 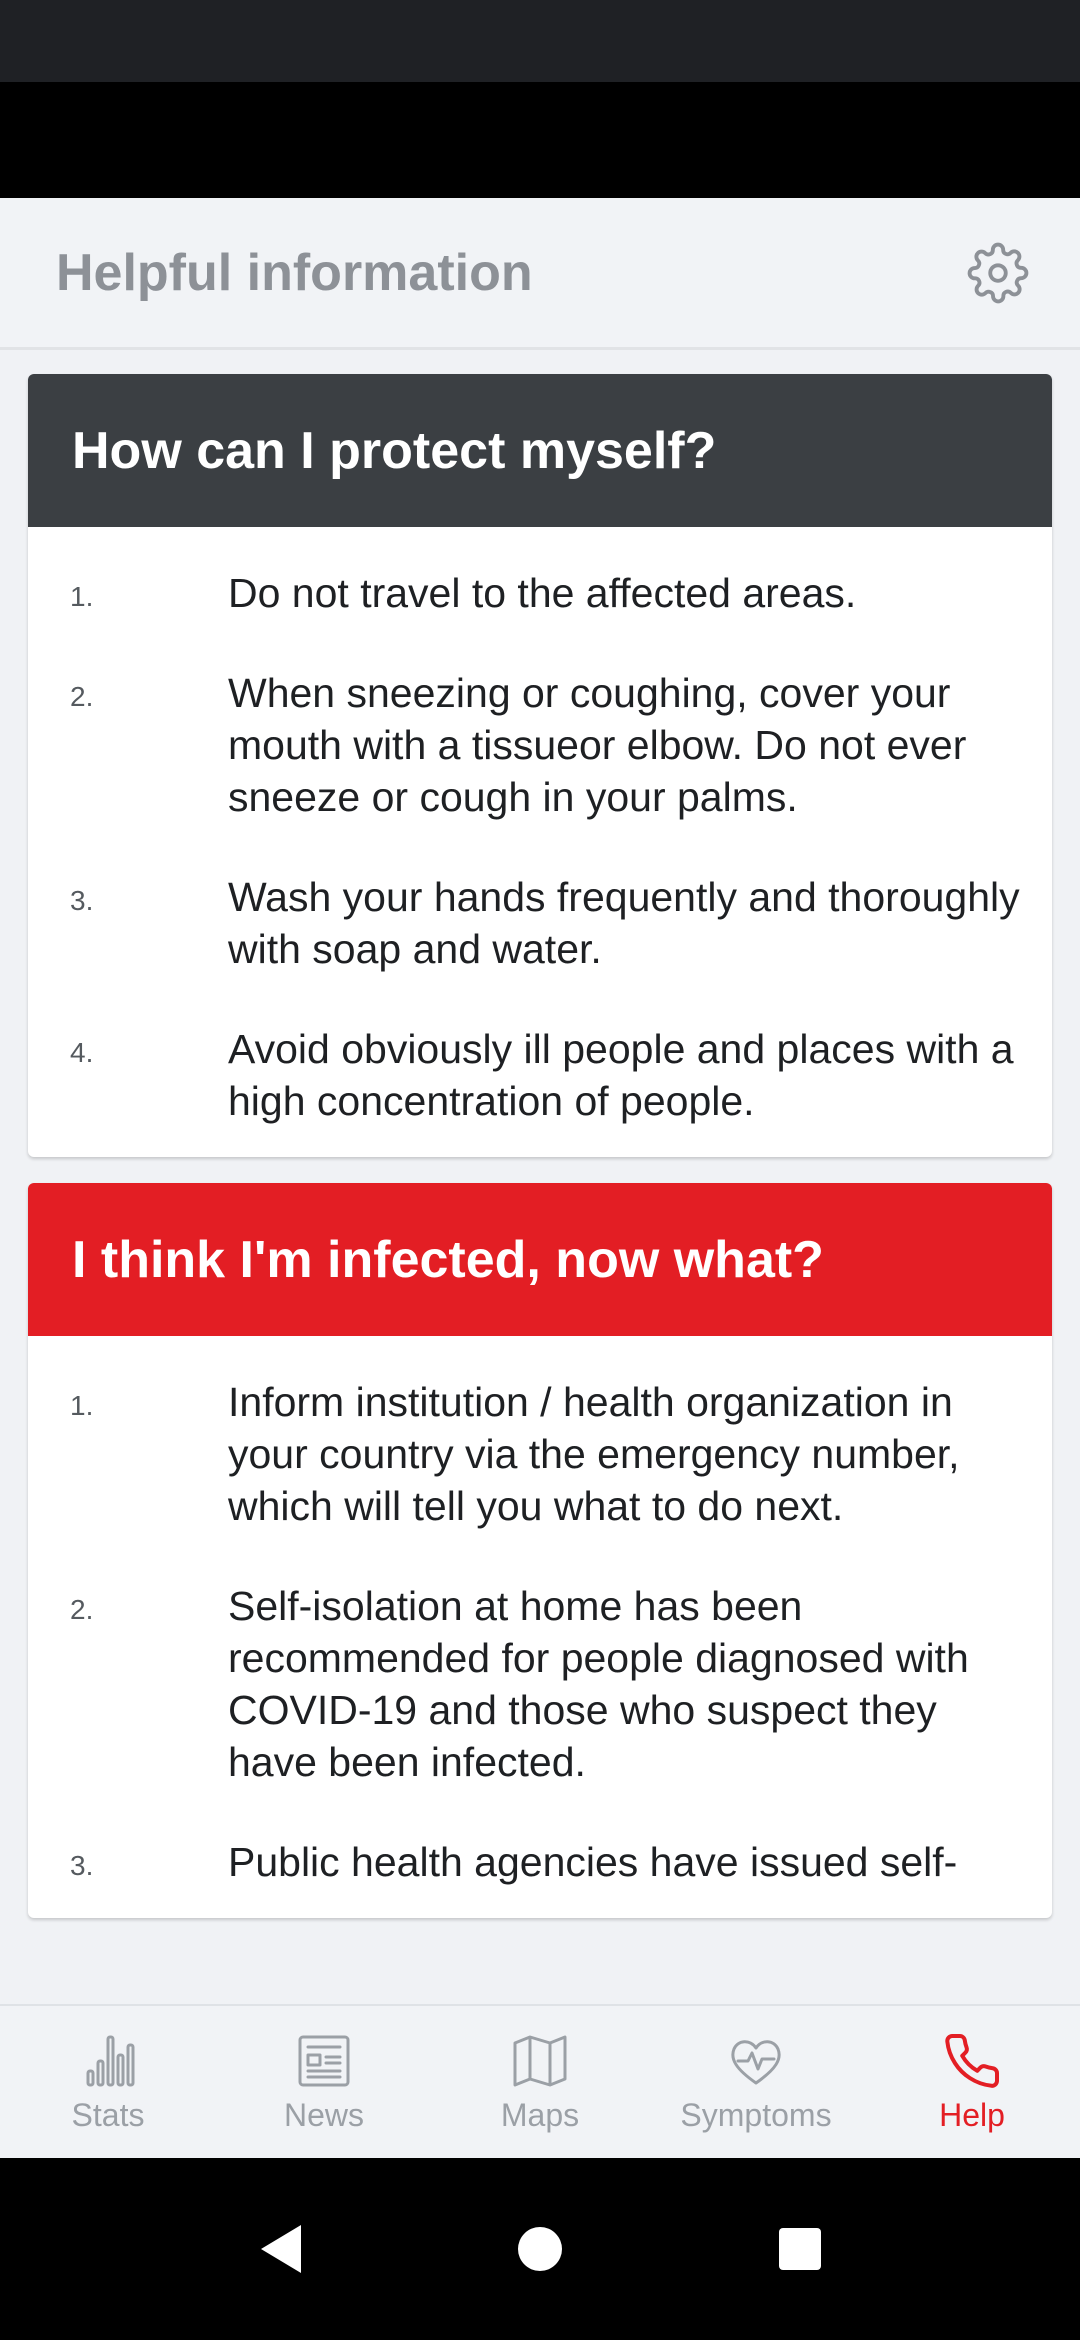 What do you see at coordinates (756, 2114) in the screenshot?
I see `nav-label-symptoms: Symptoms` at bounding box center [756, 2114].